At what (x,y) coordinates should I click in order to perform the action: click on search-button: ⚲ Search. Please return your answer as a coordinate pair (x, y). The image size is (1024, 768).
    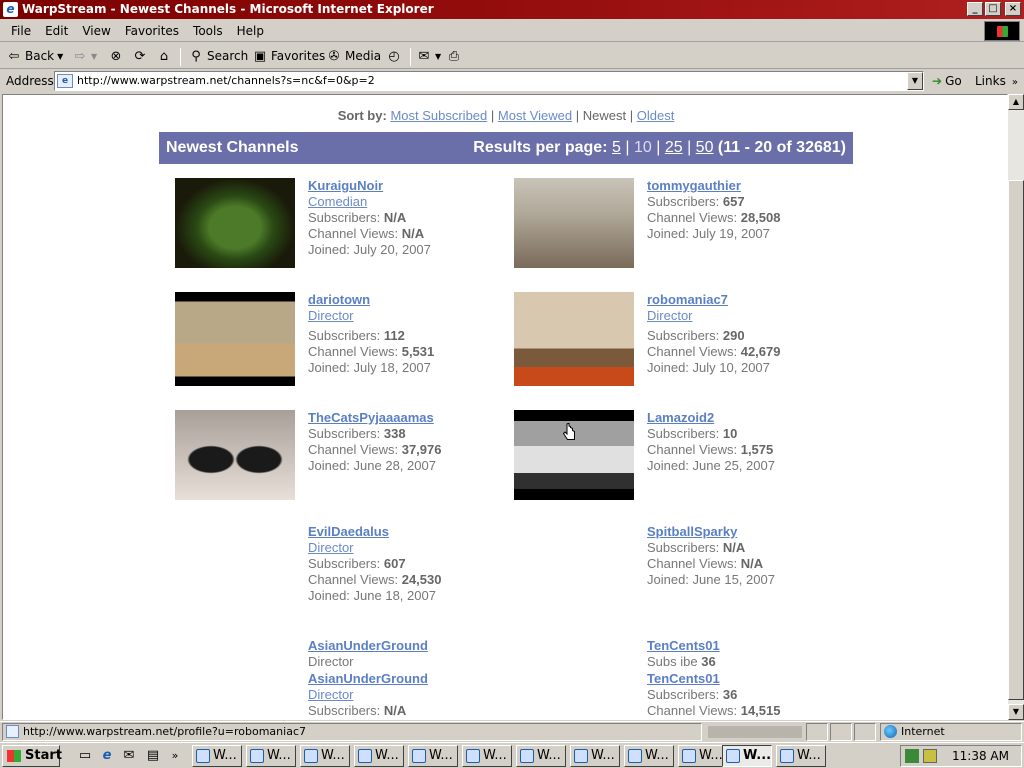
    Looking at the image, I should click on (218, 56).